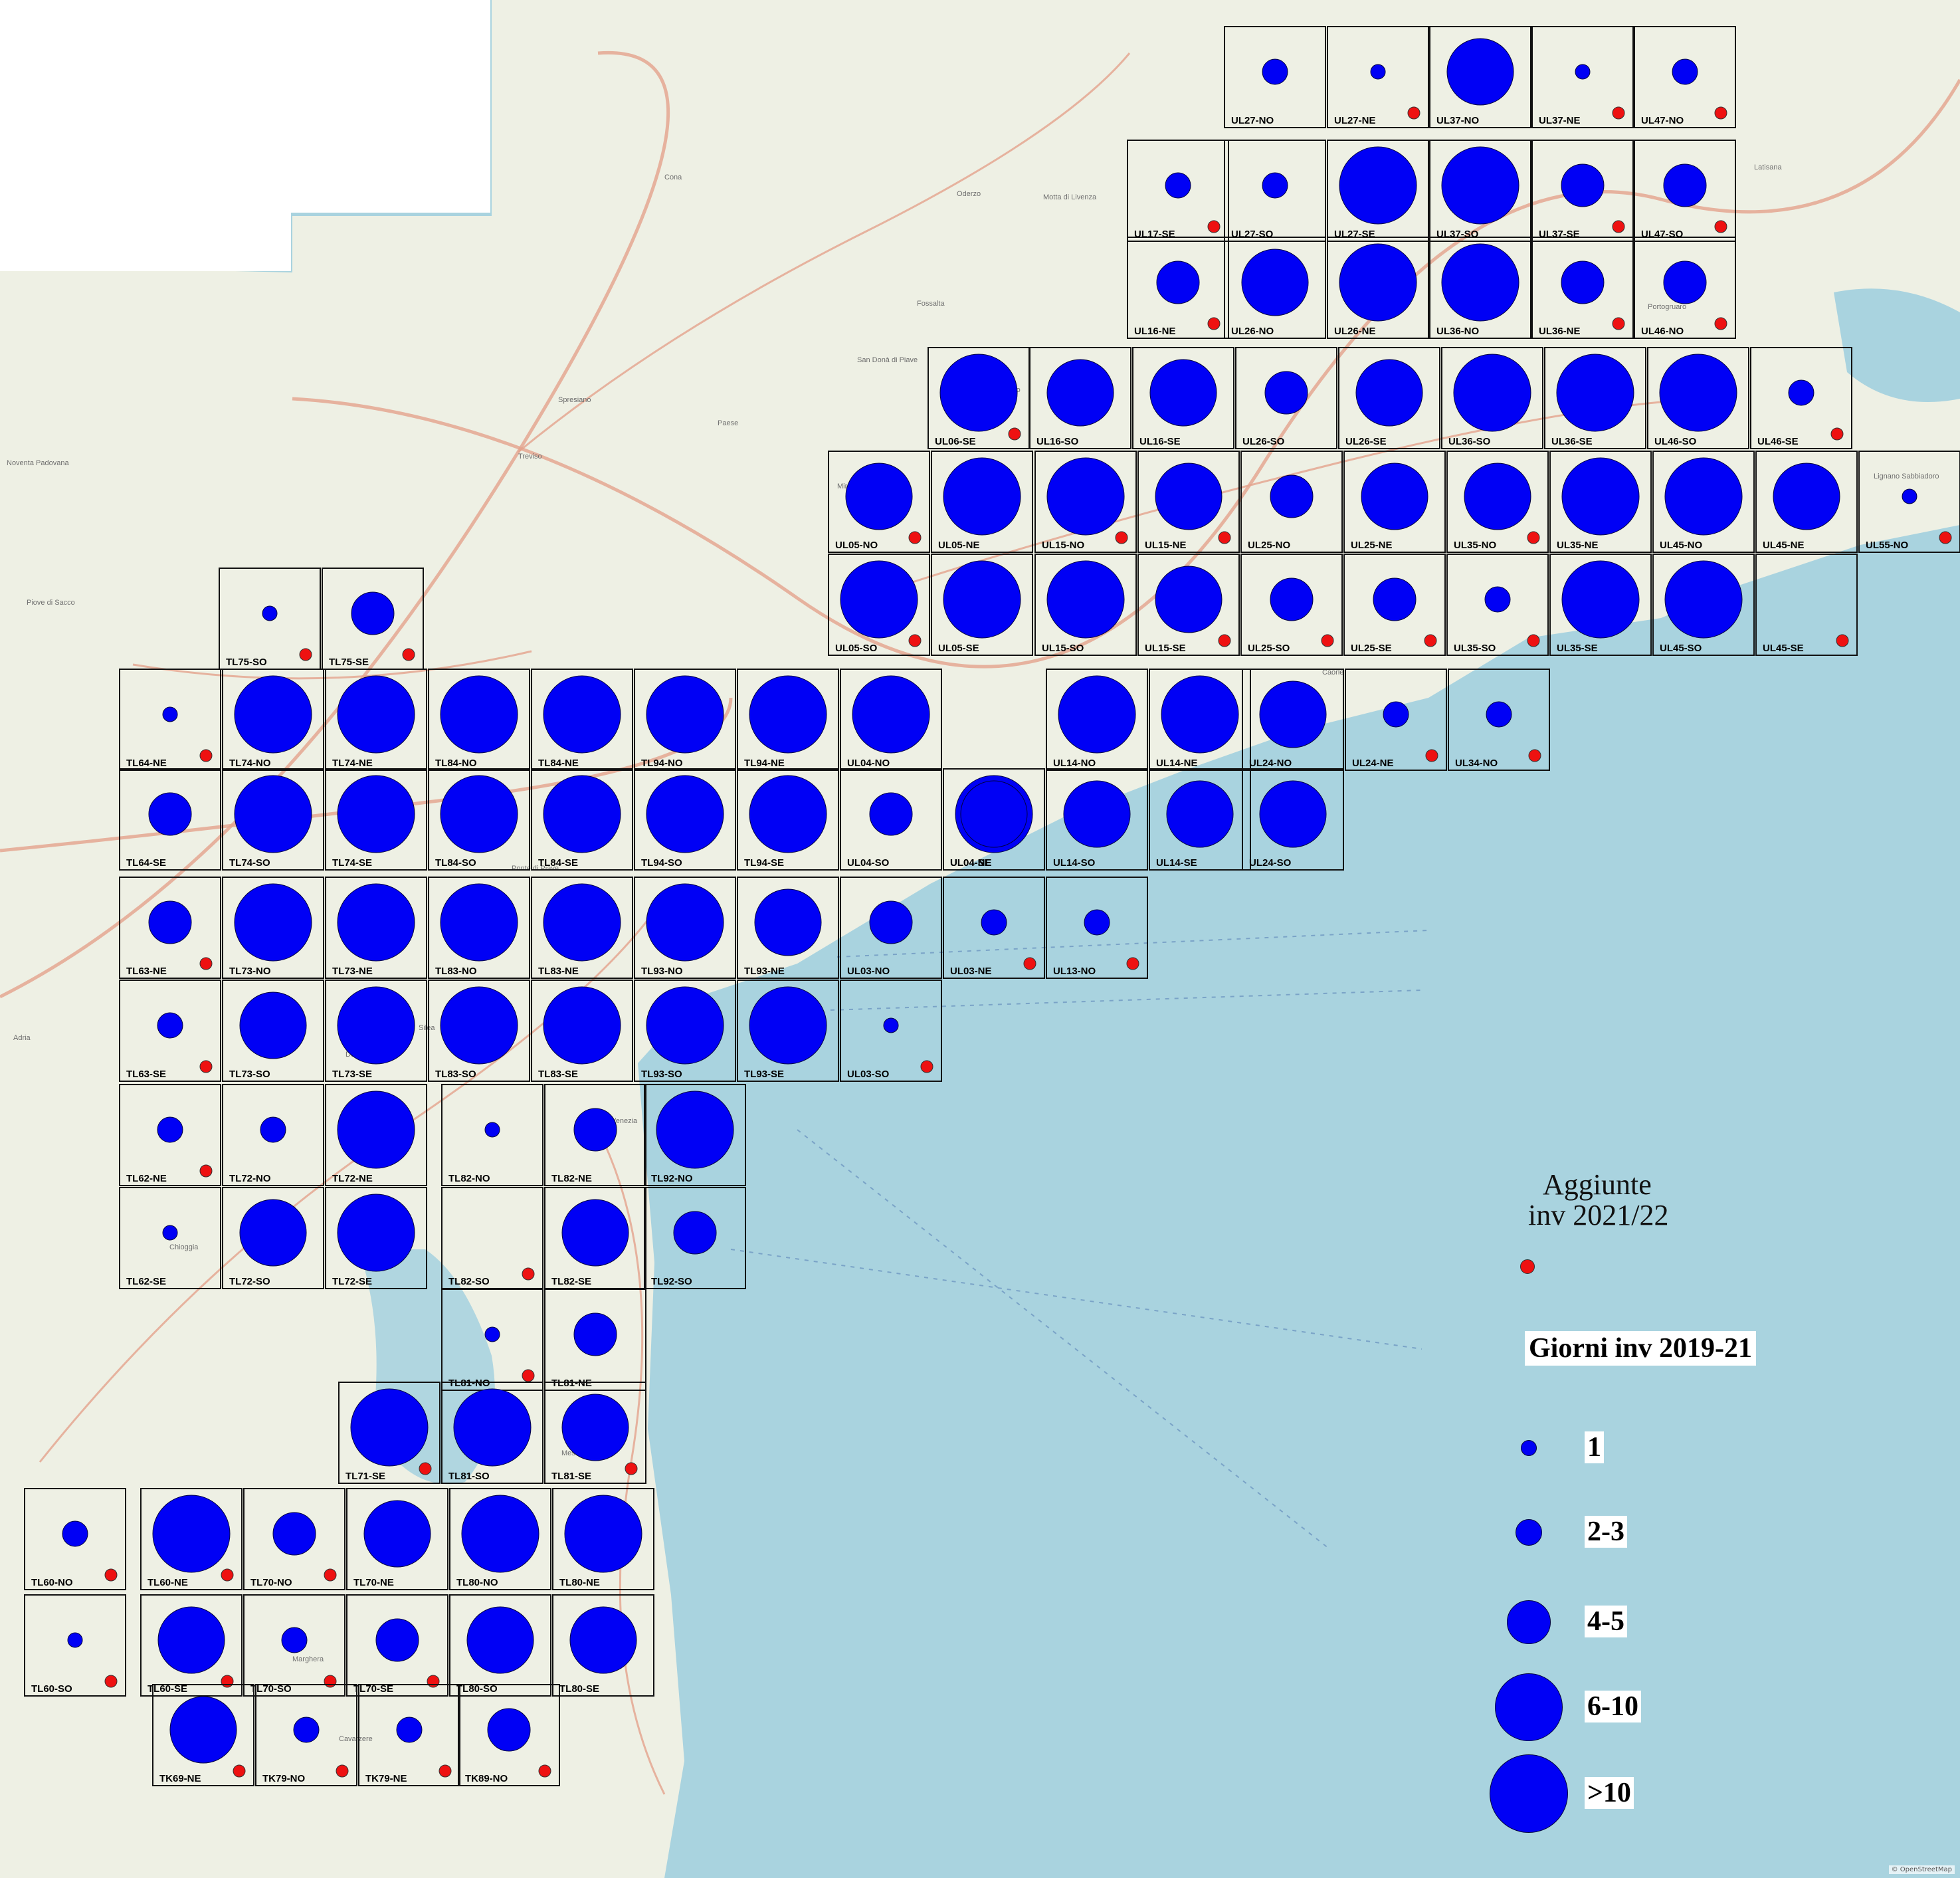 Image resolution: width=1960 pixels, height=1878 pixels. I want to click on cell-label: UL15-NO, so click(1063, 545).